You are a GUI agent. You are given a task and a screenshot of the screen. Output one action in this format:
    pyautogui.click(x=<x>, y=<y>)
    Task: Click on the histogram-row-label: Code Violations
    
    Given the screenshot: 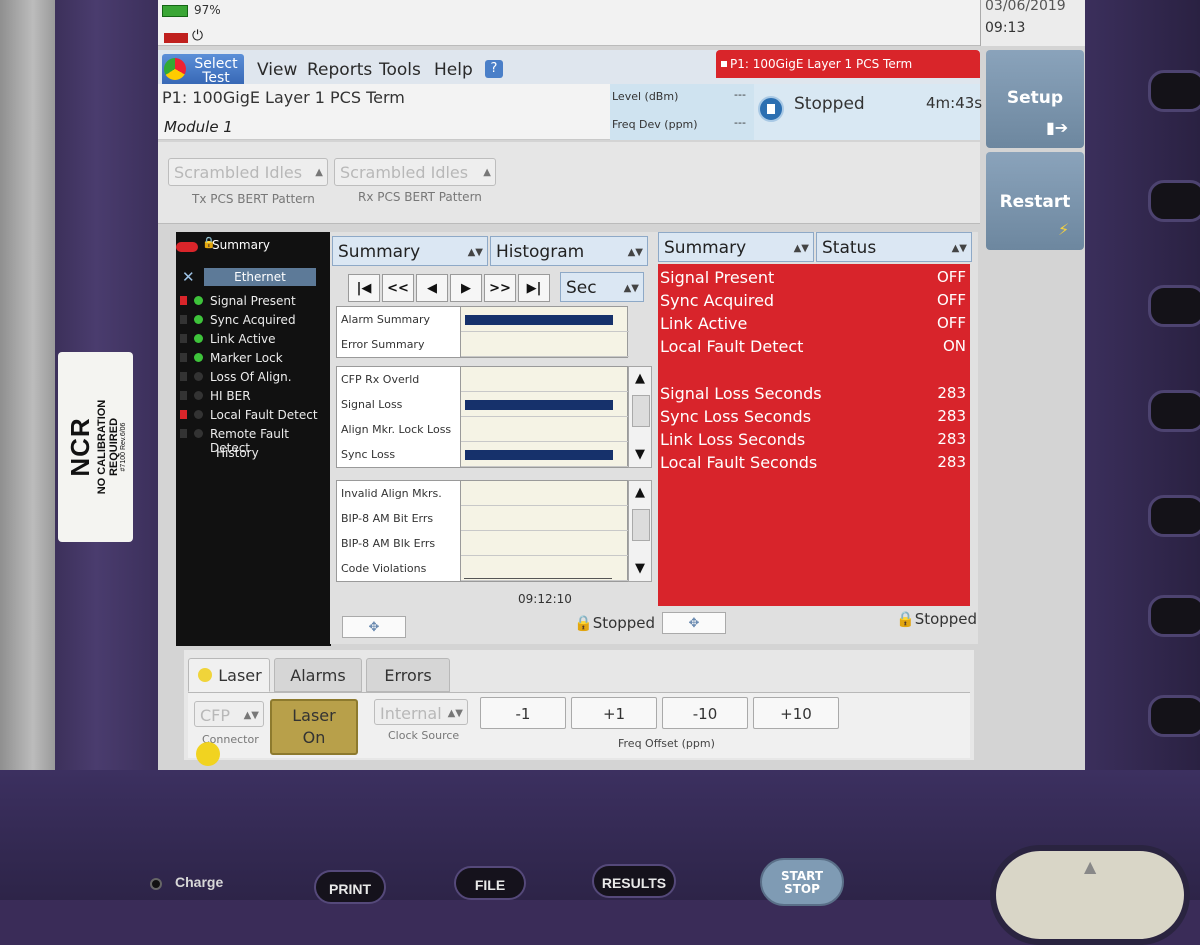 What is the action you would take?
    pyautogui.click(x=399, y=568)
    